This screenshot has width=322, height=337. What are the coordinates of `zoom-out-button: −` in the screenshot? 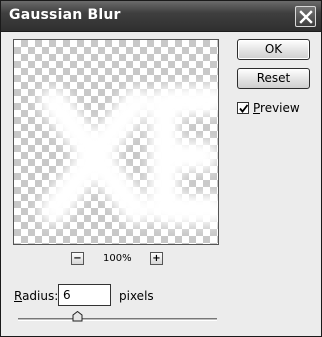 It's located at (77, 258).